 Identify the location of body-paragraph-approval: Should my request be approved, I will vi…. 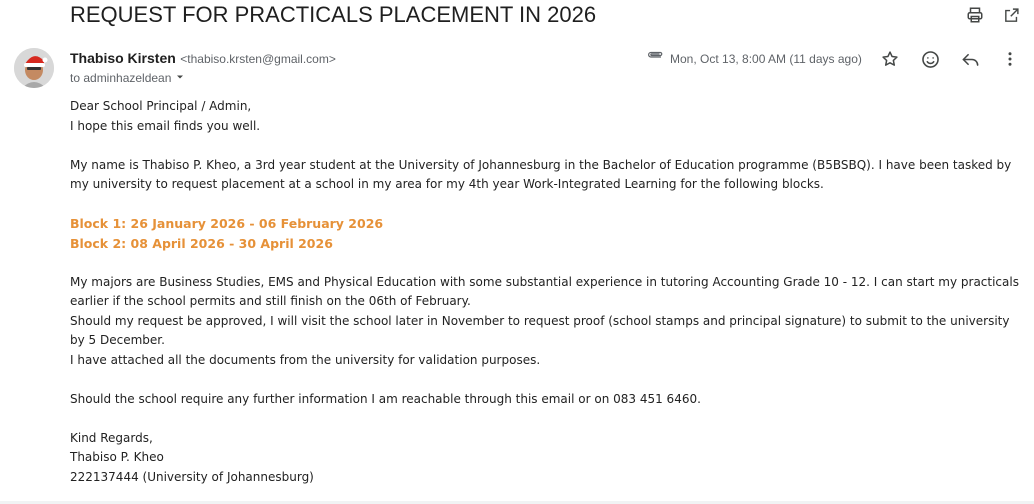
(540, 330).